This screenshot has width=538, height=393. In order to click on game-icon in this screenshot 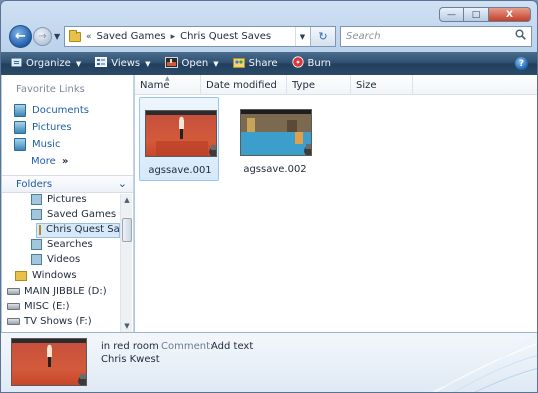, I will do `click(171, 63)`.